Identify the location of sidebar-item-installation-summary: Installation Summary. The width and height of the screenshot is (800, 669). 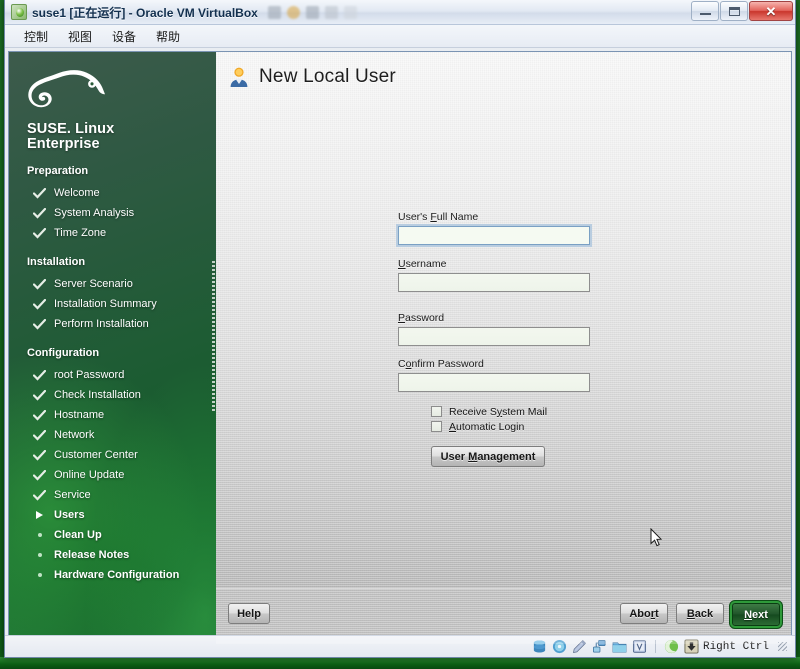
(124, 304).